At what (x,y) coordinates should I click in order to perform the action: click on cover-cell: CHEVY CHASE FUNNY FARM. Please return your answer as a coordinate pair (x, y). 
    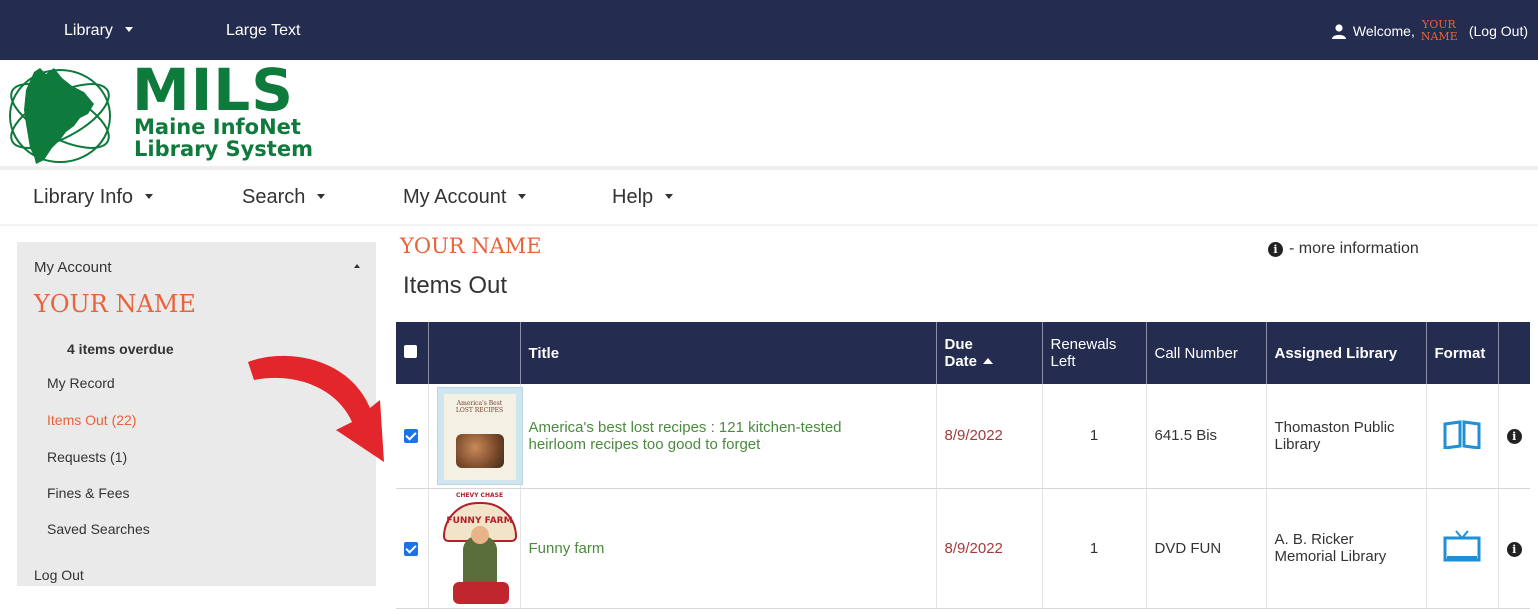
    Looking at the image, I should click on (475, 548).